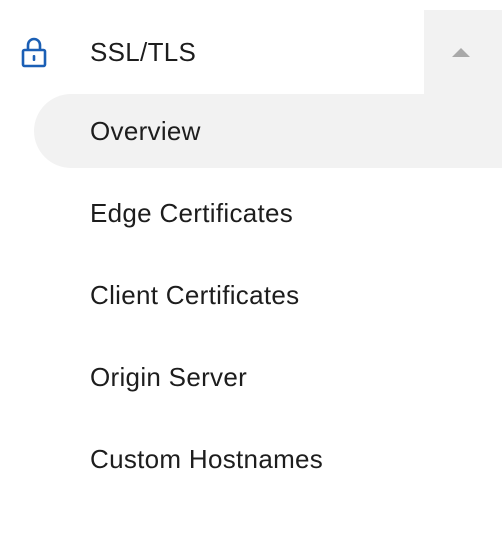 The width and height of the screenshot is (502, 546). I want to click on sidebar-item-label: Client Certificates, so click(195, 295).